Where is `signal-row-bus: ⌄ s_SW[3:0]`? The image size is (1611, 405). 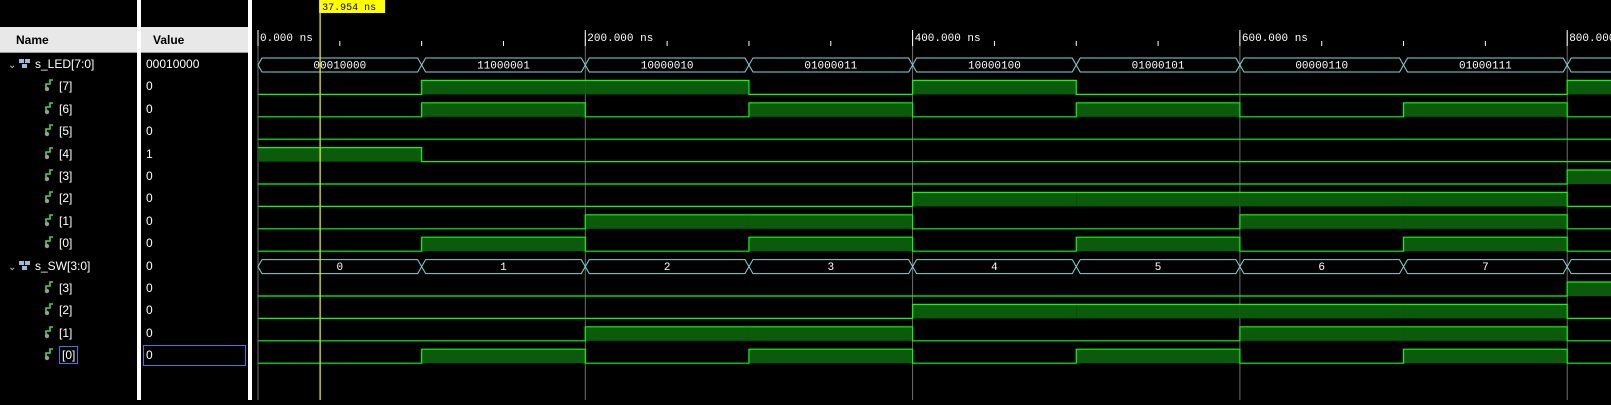 signal-row-bus: ⌄ s_SW[3:0] is located at coordinates (49, 266).